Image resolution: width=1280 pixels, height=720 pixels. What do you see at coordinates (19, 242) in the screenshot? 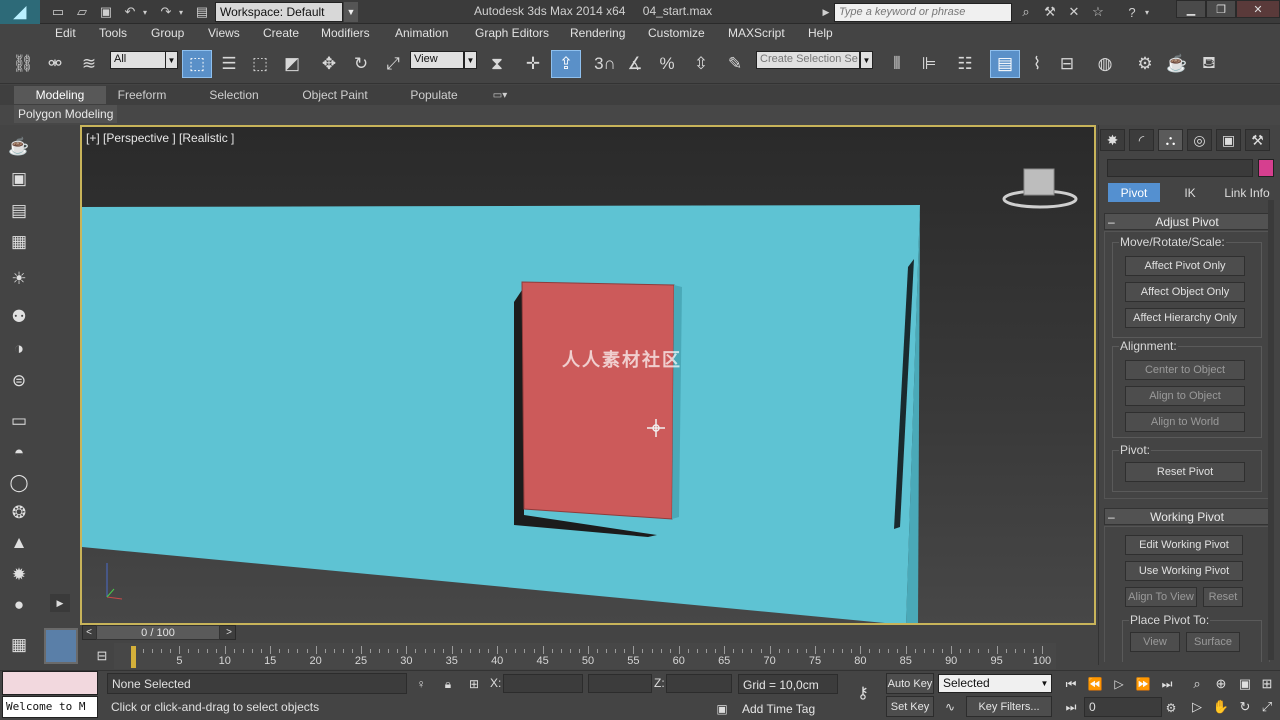
I see `table-icon: ▦` at bounding box center [19, 242].